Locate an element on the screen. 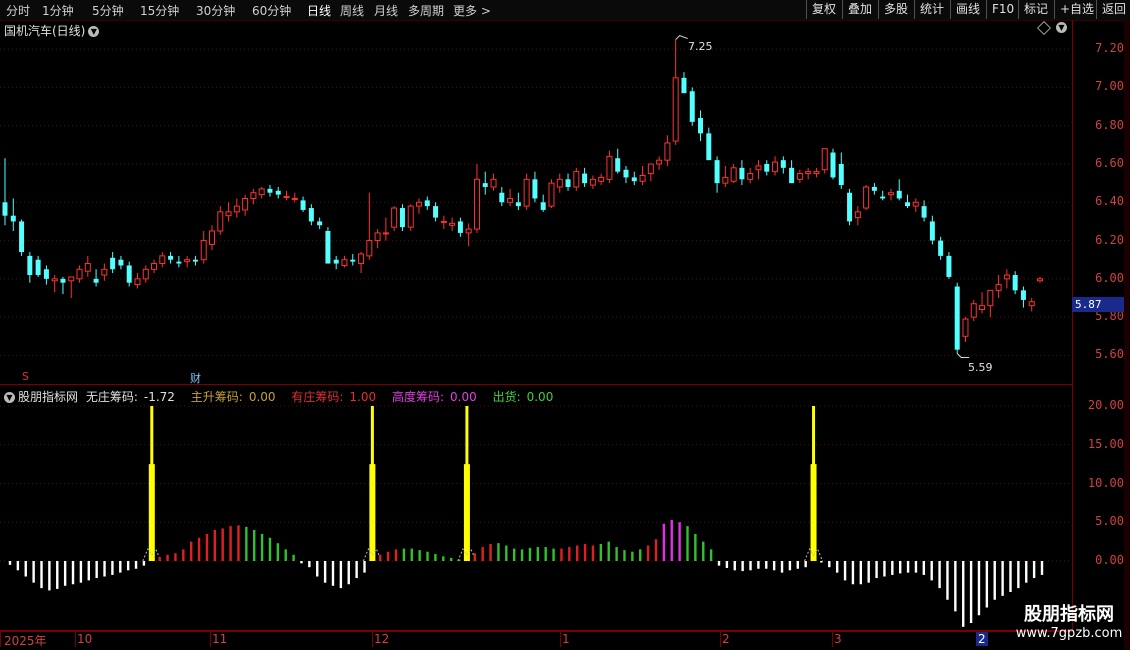 Image resolution: width=1130 pixels, height=650 pixels. indicator-tick-label: 0.00 is located at coordinates (1109, 560).